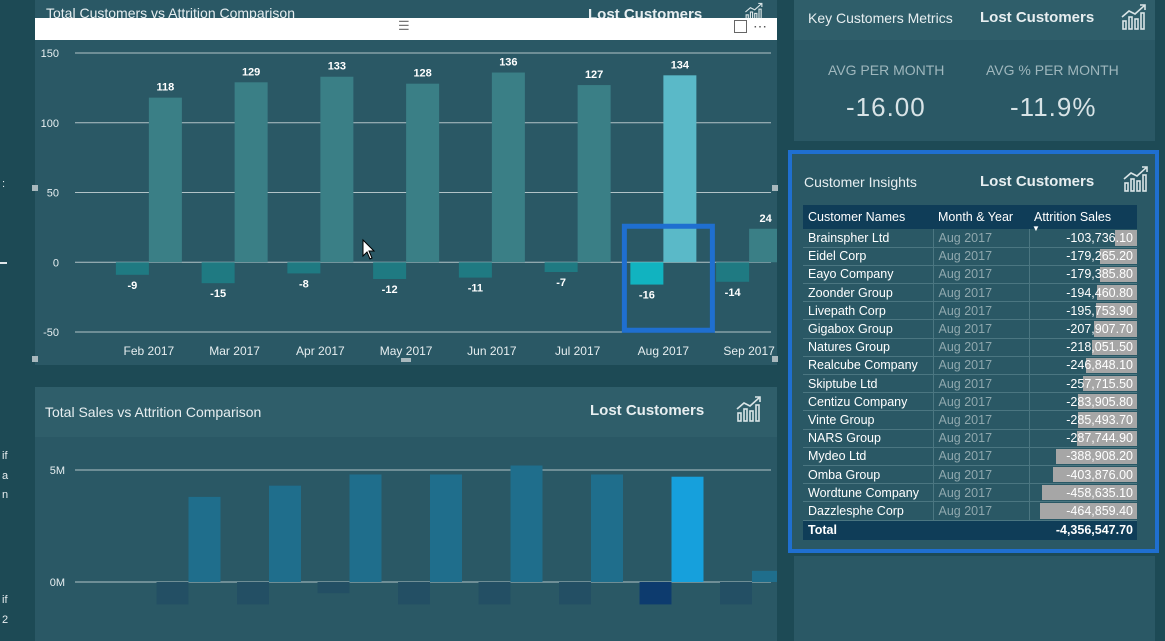 The height and width of the screenshot is (641, 1165). I want to click on attrition-sales-cell: -464,859.40, so click(1082, 511).